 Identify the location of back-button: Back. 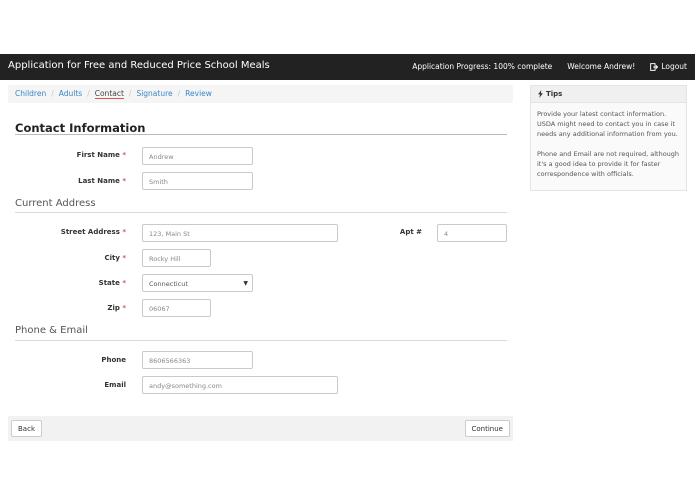
(26, 428).